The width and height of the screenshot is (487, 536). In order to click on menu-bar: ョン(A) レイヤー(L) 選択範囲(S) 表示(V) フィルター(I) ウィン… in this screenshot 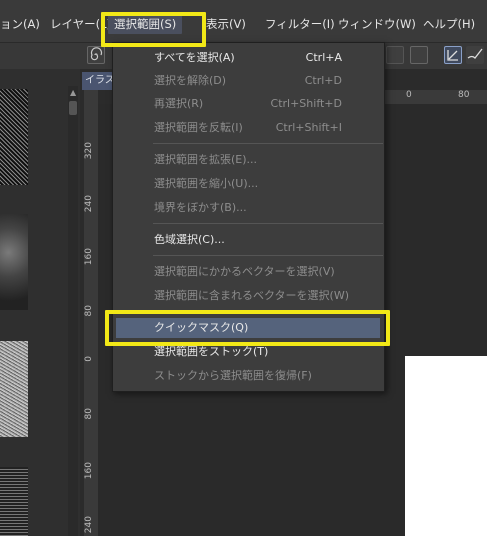, I will do `click(243, 21)`.